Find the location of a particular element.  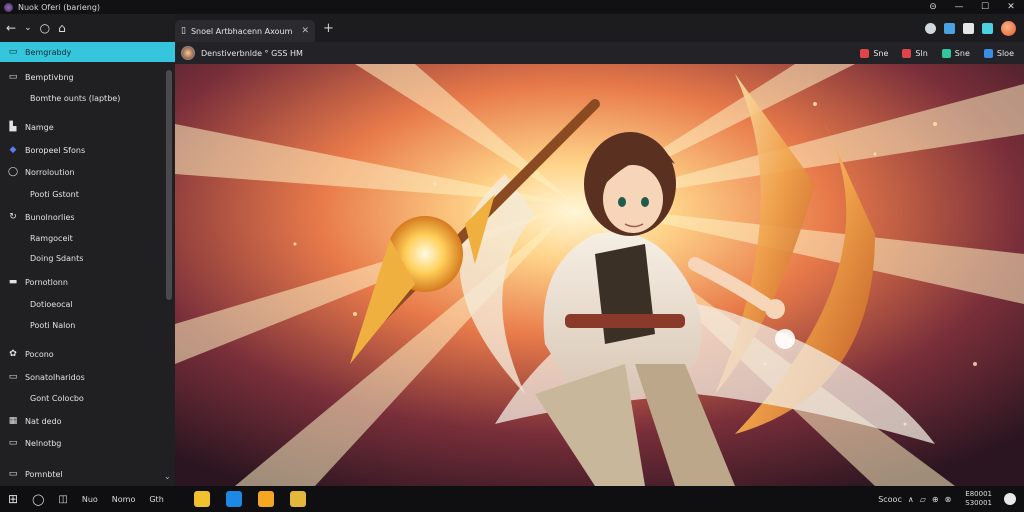

note-icon: ▭ is located at coordinates (13, 443).